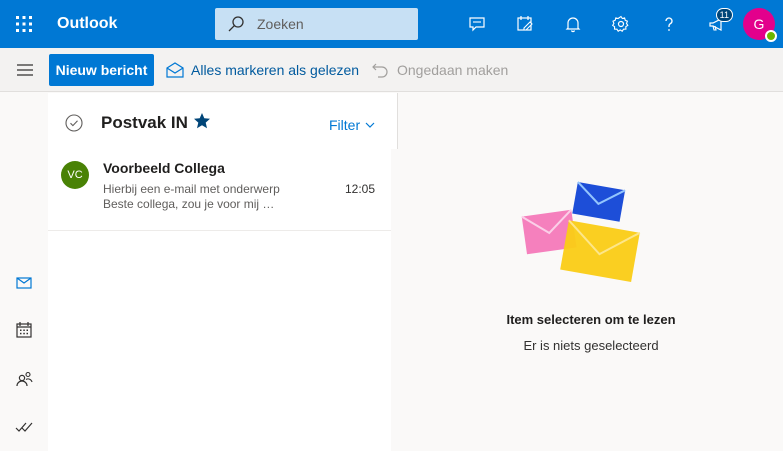 The height and width of the screenshot is (451, 783). I want to click on chevron-down-icon, so click(370, 125).